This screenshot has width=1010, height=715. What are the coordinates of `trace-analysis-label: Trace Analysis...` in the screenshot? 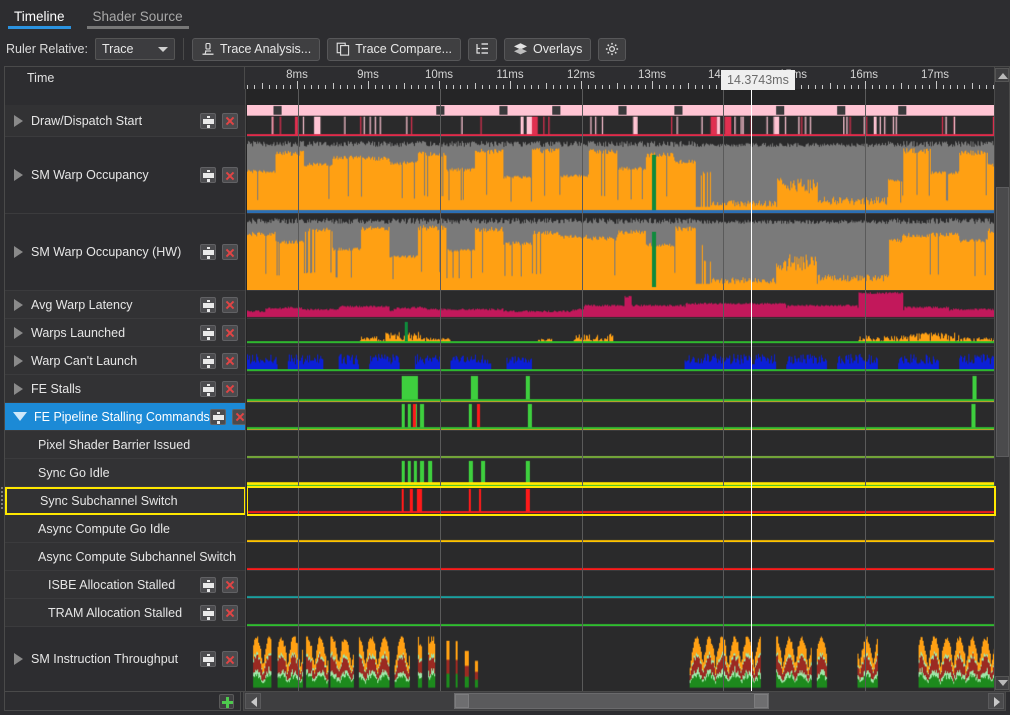 It's located at (265, 49).